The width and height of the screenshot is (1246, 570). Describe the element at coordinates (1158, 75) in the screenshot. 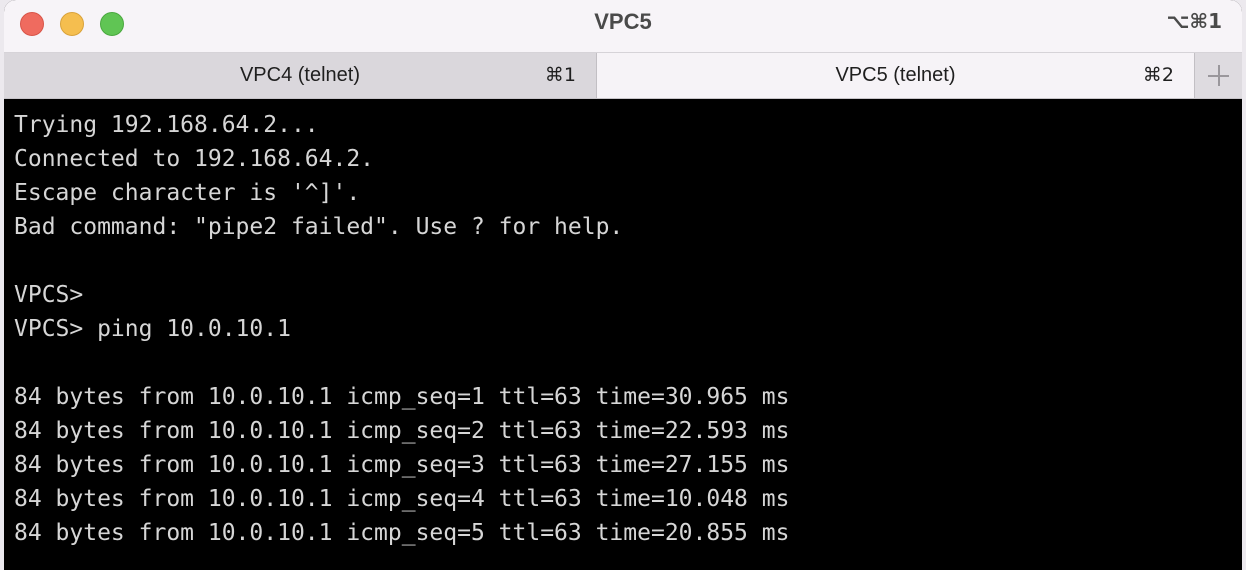

I see `tab-shortcut: ⌘2` at that location.